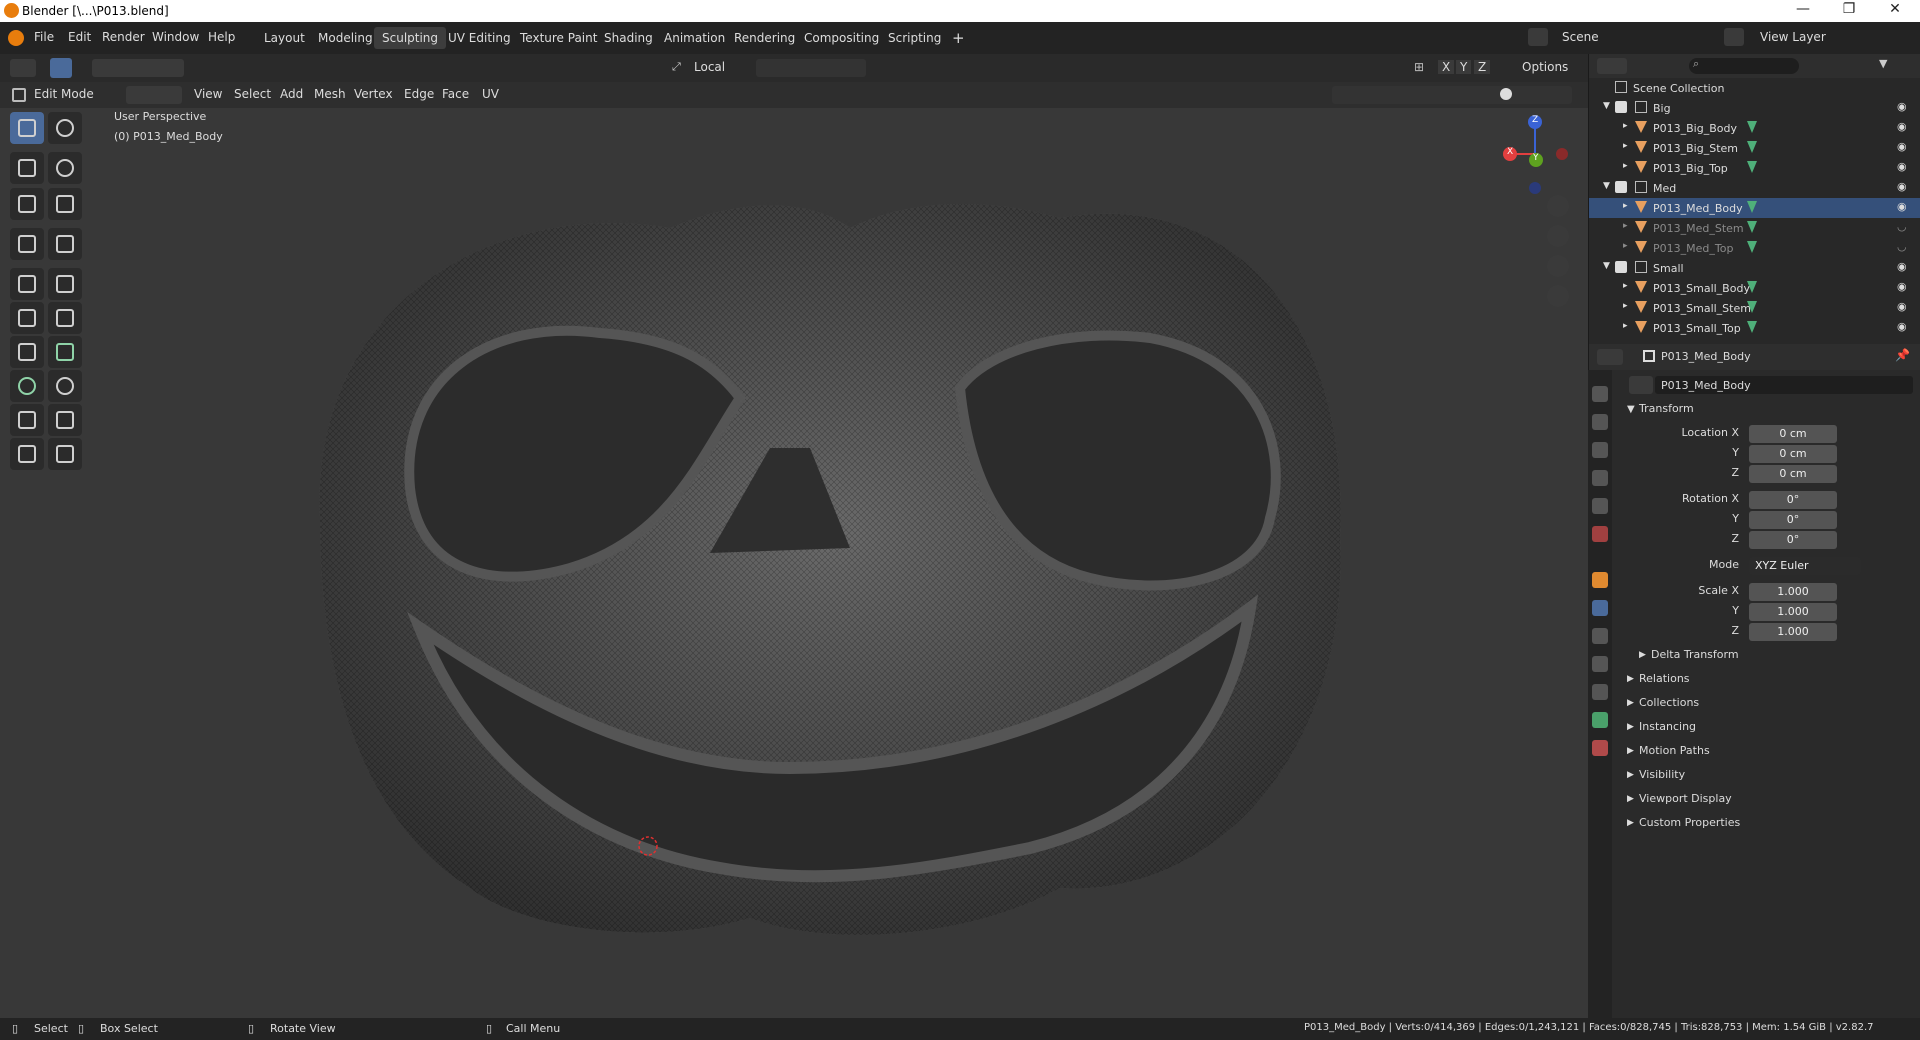 Image resolution: width=1920 pixels, height=1040 pixels. I want to click on menu-window: Window, so click(175, 37).